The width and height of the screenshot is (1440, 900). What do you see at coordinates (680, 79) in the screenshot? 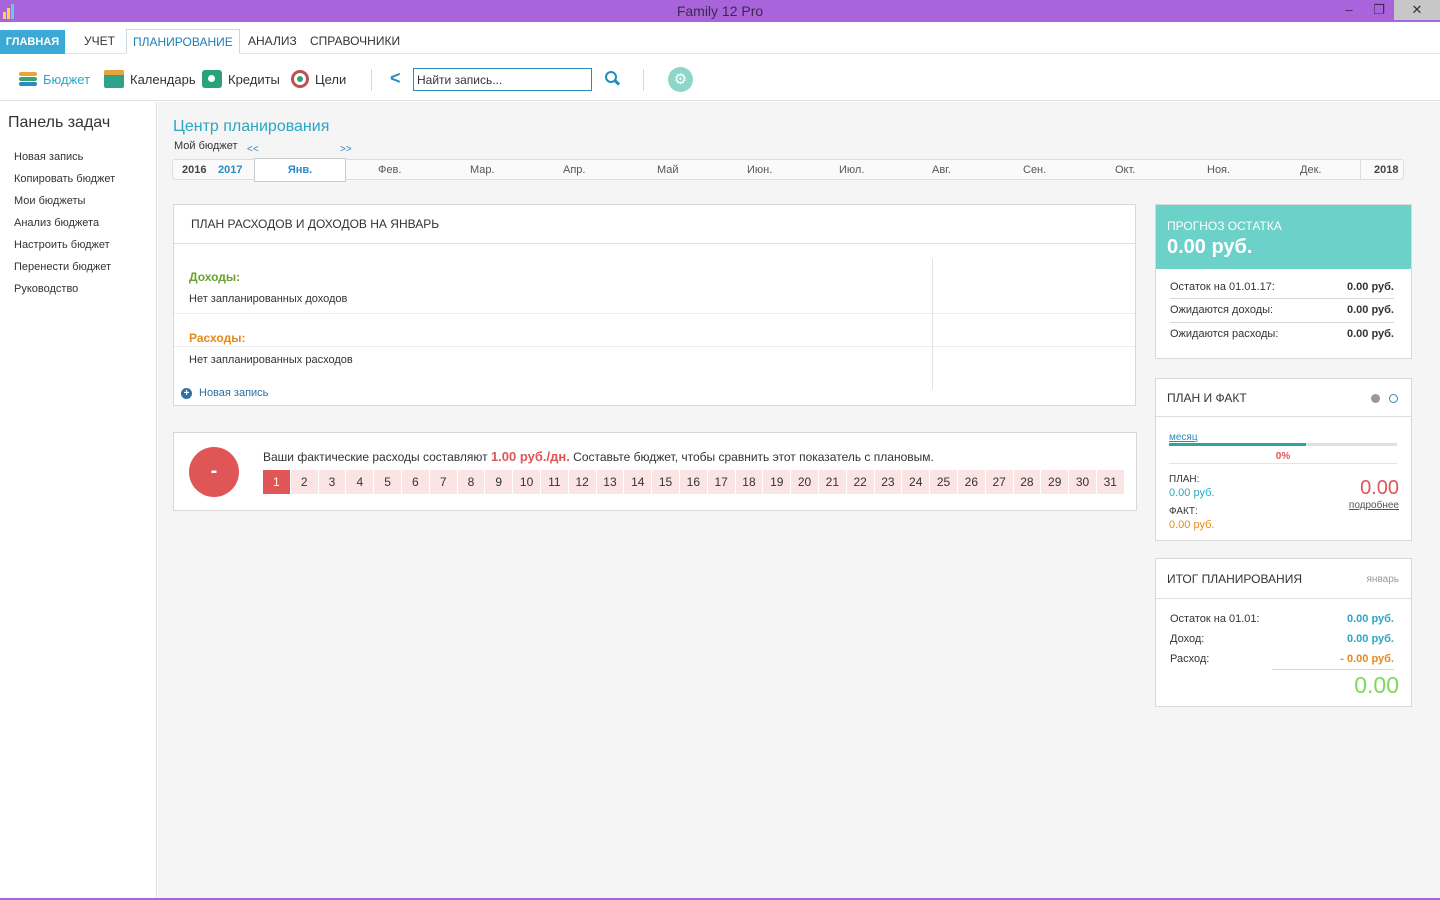
I see `gear-icon: ⚙` at bounding box center [680, 79].